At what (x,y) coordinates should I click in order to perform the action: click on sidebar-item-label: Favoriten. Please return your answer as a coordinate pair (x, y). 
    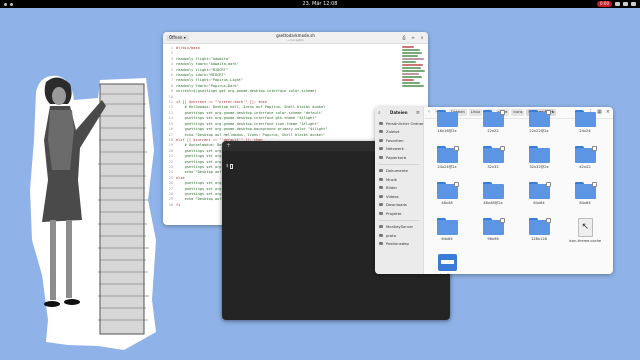
    Looking at the image, I should click on (395, 140).